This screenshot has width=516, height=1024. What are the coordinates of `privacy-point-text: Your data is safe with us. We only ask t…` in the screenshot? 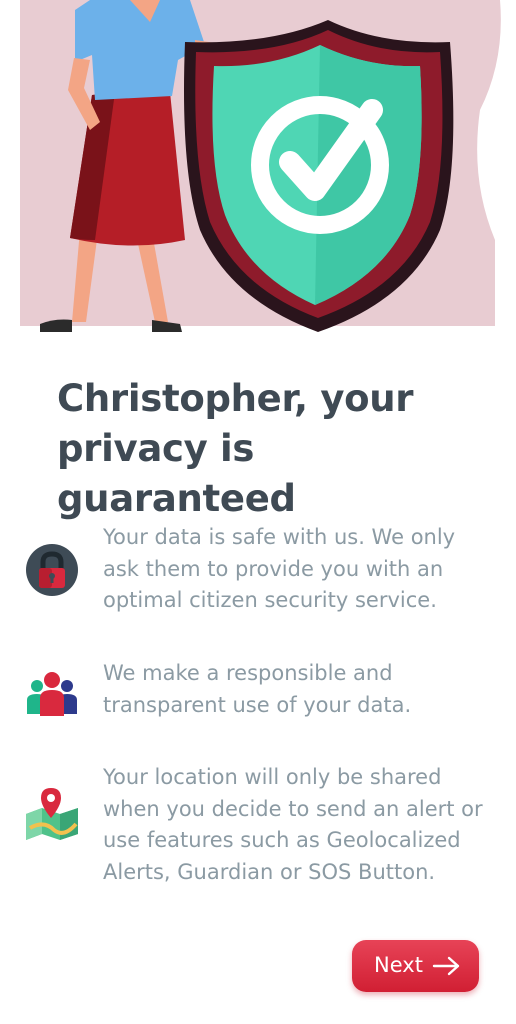 It's located at (279, 568).